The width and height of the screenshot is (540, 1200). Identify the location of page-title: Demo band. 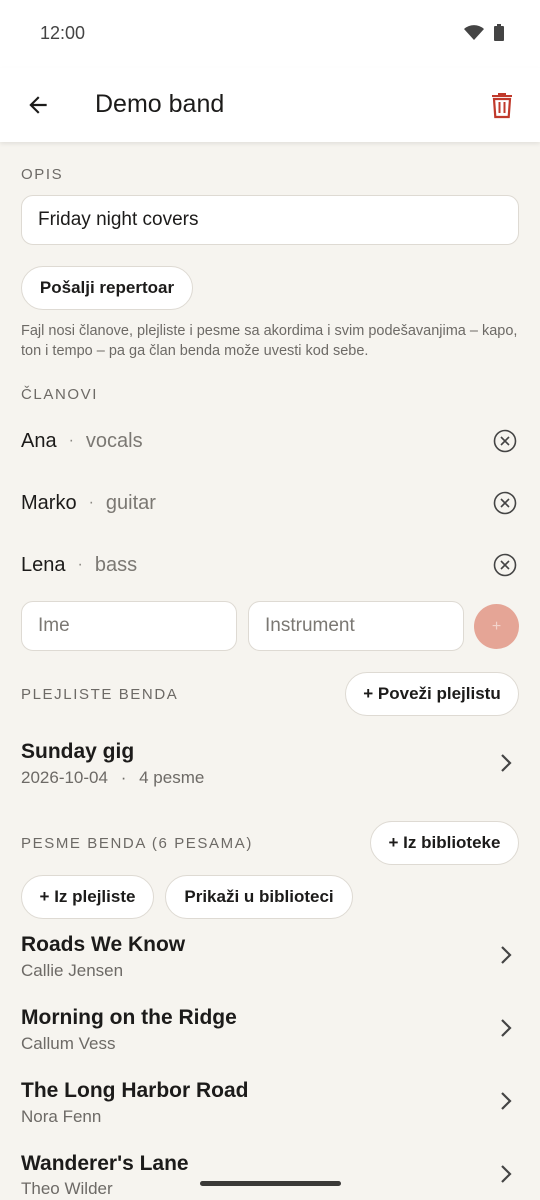
(160, 104).